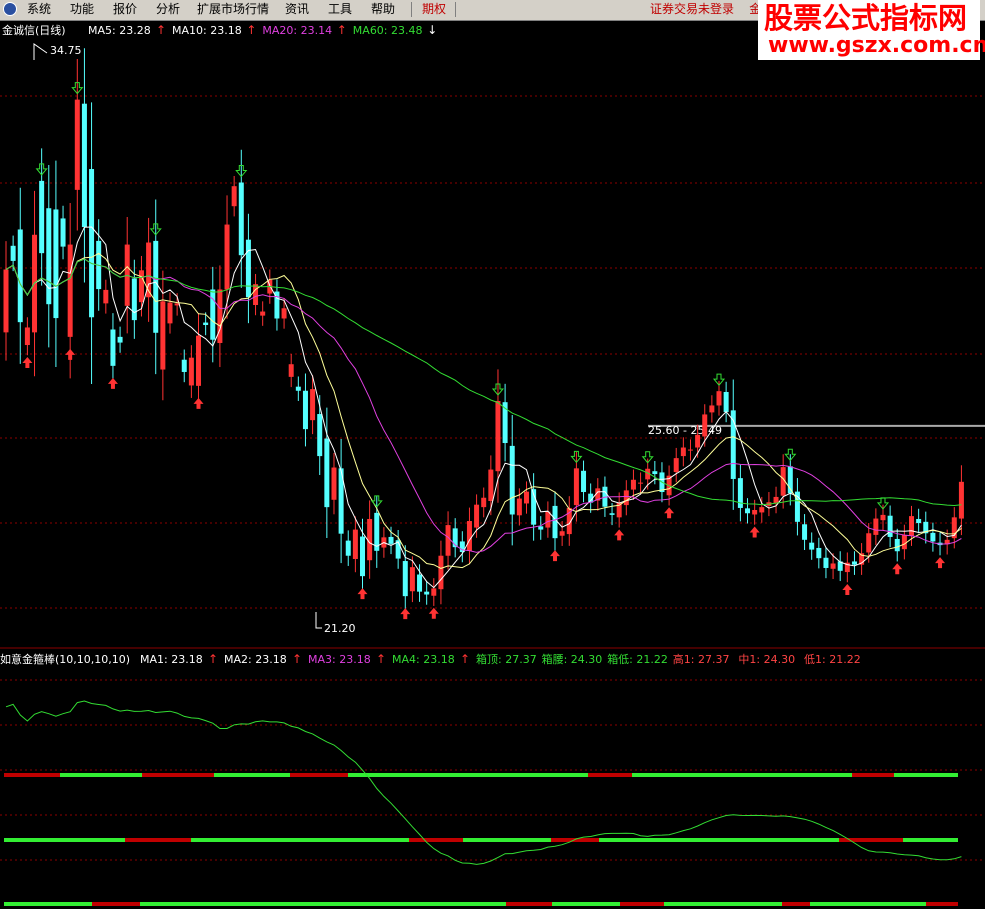 This screenshot has height=909, width=985. I want to click on legend-item: MA3: 23.18, so click(339, 659).